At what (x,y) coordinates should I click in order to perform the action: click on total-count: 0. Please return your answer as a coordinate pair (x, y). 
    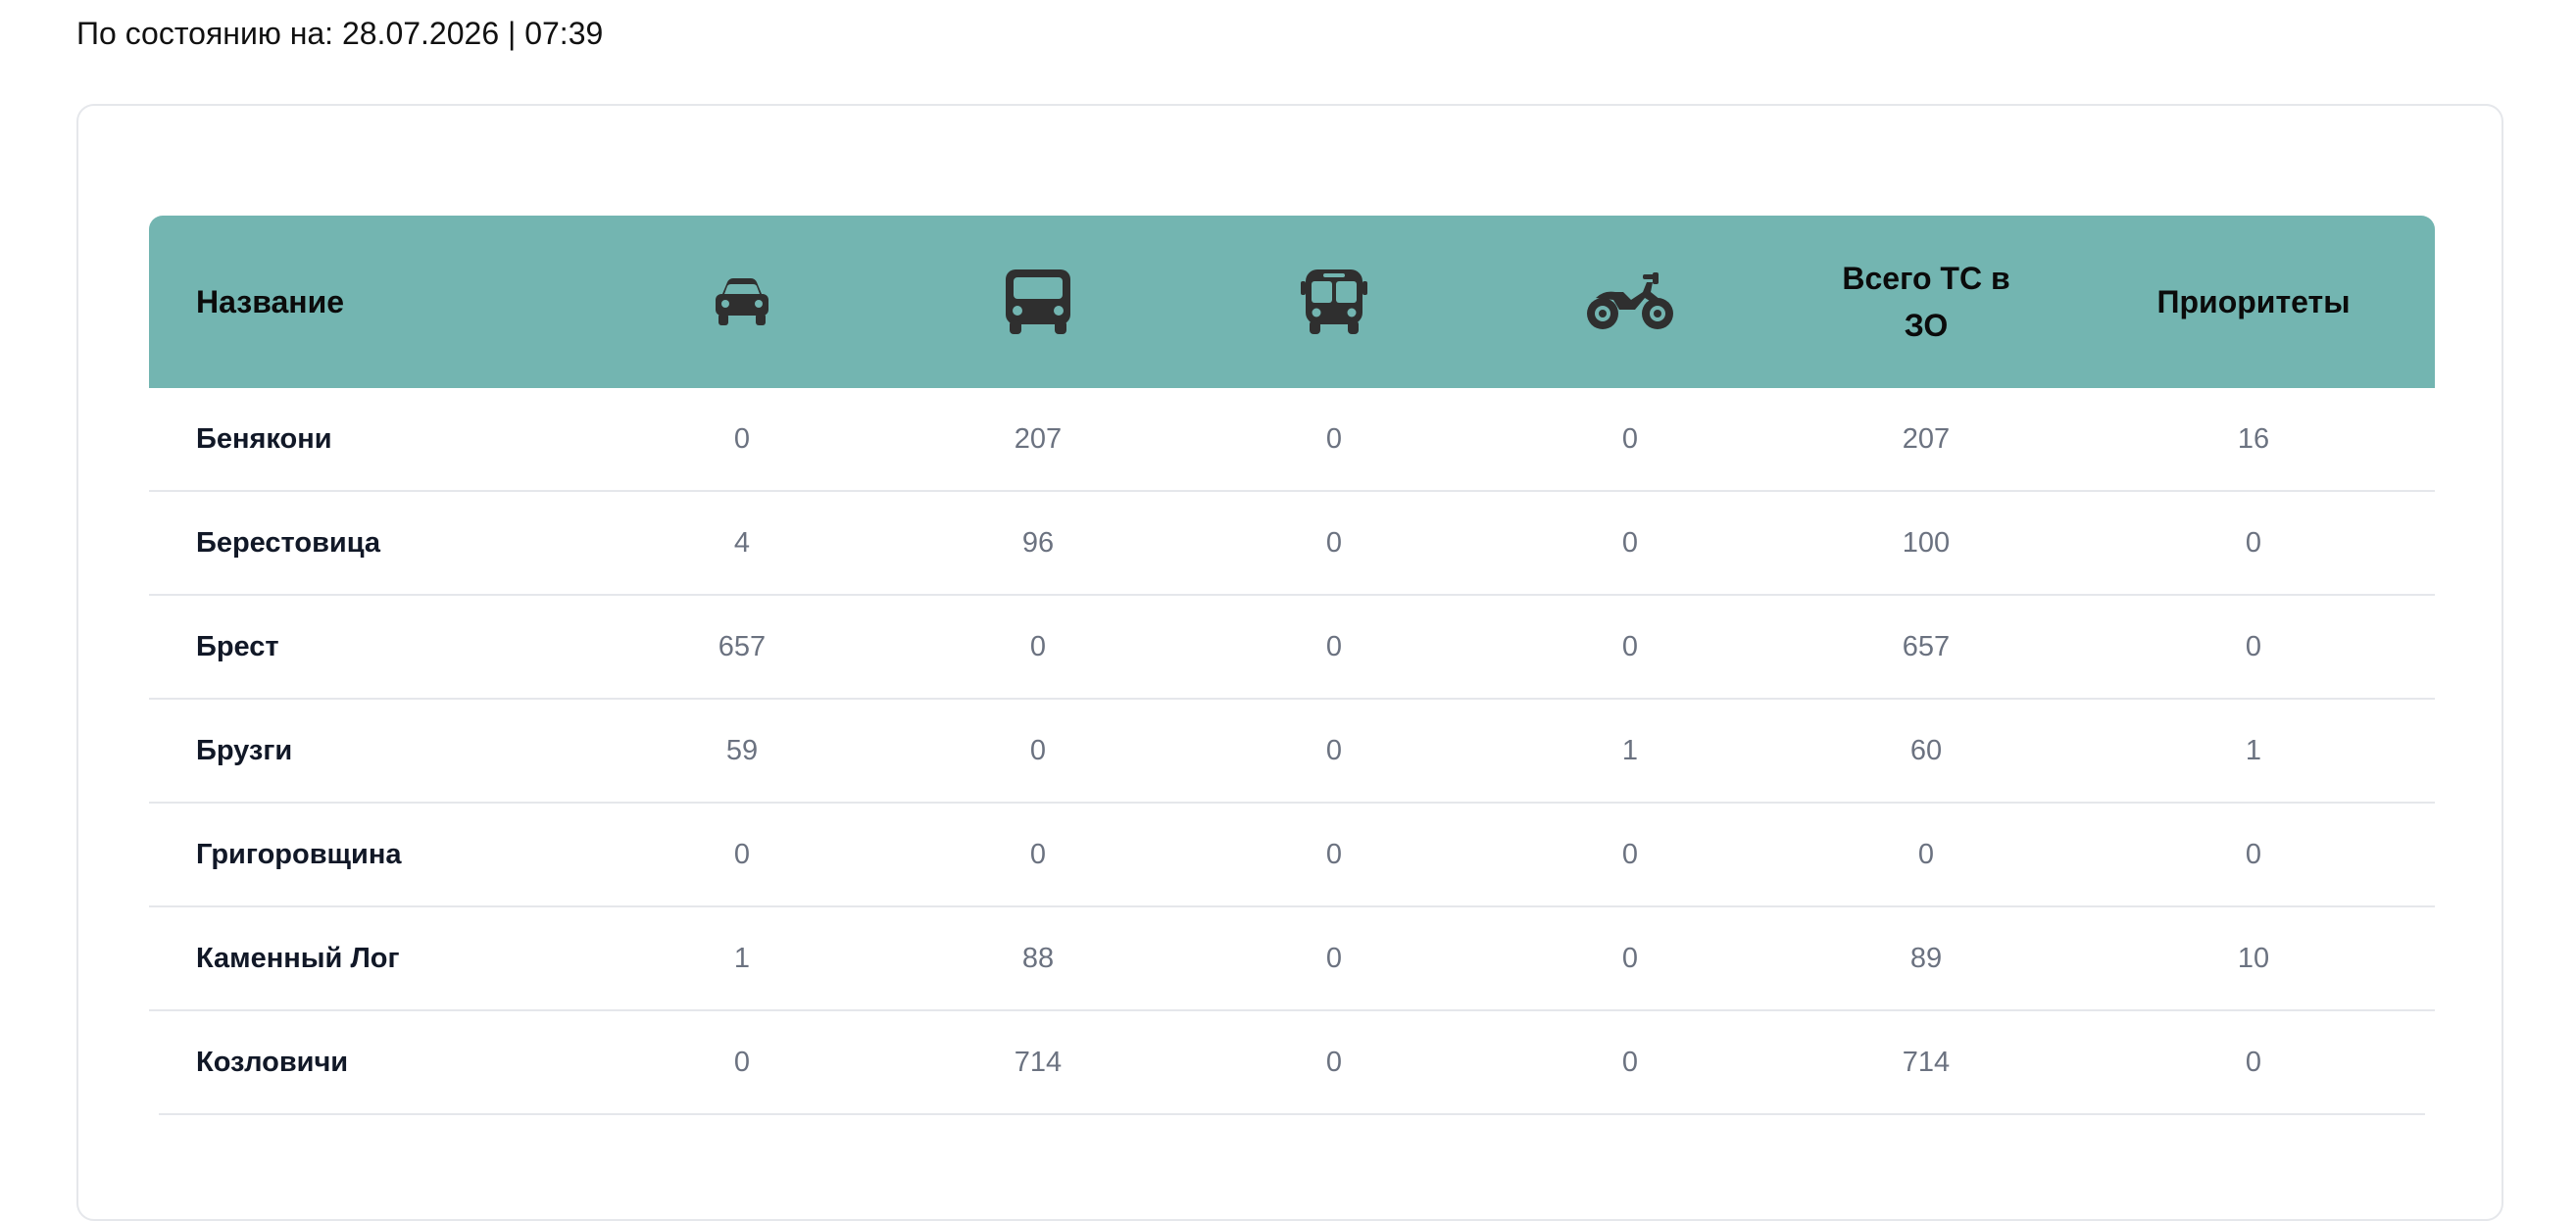
    Looking at the image, I should click on (1926, 854).